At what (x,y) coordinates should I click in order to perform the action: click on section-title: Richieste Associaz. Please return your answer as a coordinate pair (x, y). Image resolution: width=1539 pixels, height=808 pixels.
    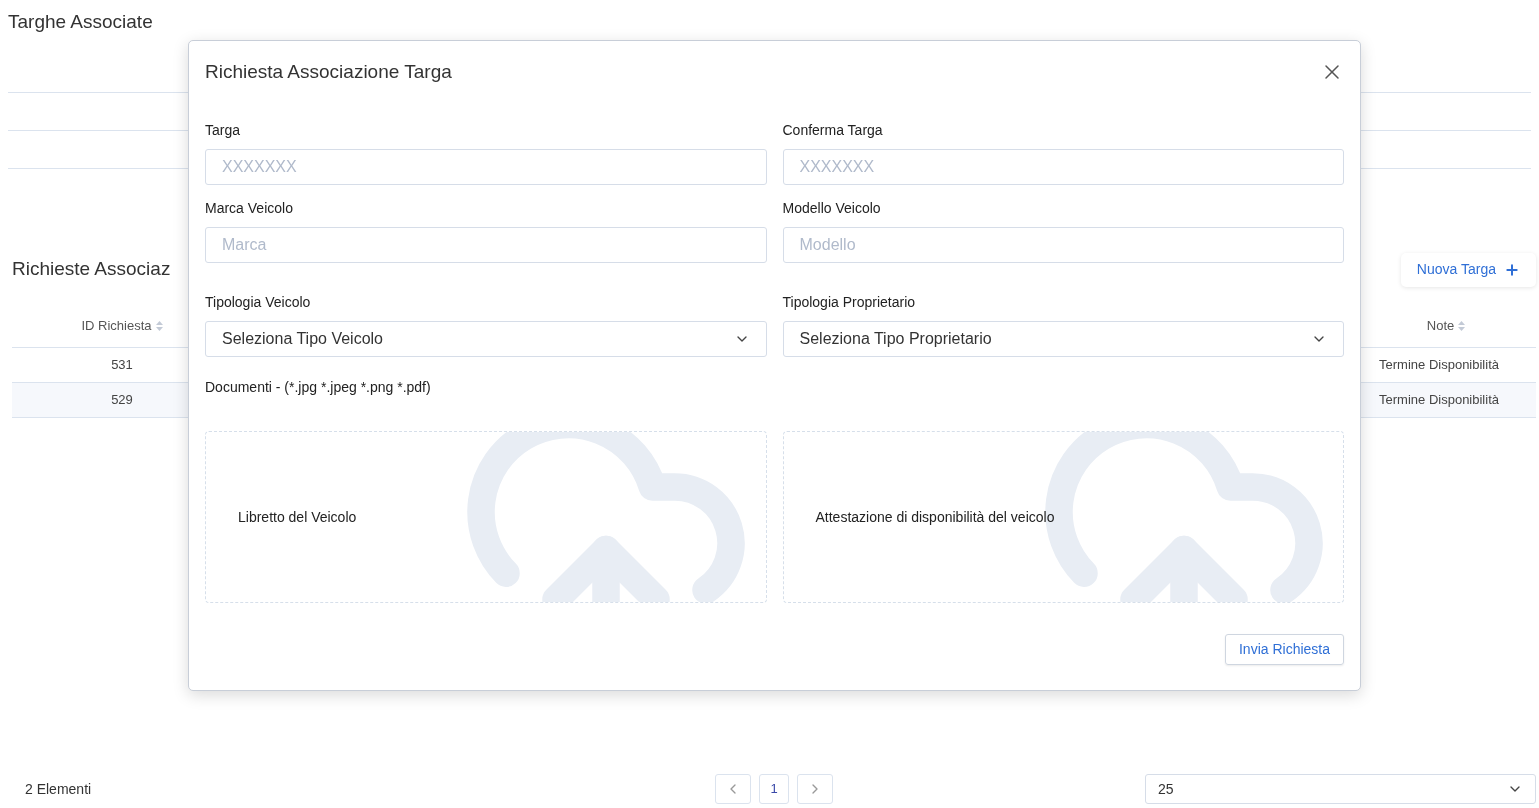
    Looking at the image, I should click on (91, 269).